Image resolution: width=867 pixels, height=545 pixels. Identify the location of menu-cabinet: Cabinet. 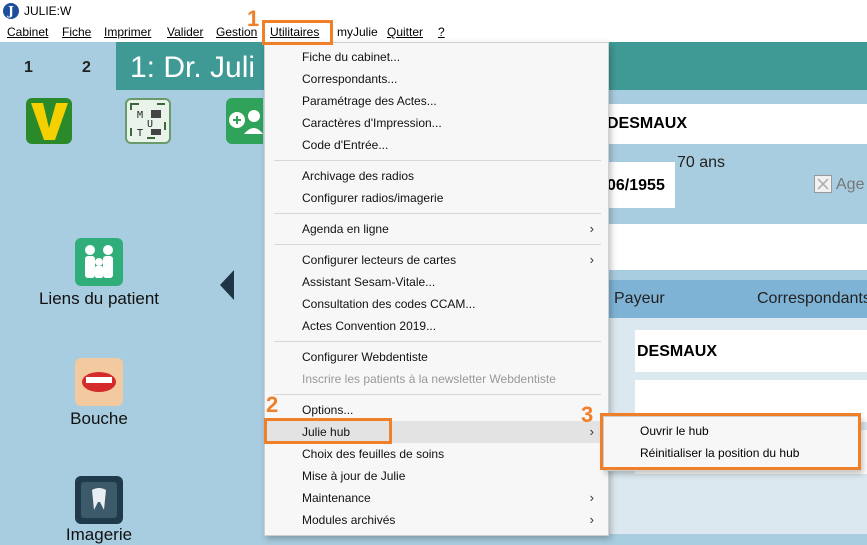
(27, 32).